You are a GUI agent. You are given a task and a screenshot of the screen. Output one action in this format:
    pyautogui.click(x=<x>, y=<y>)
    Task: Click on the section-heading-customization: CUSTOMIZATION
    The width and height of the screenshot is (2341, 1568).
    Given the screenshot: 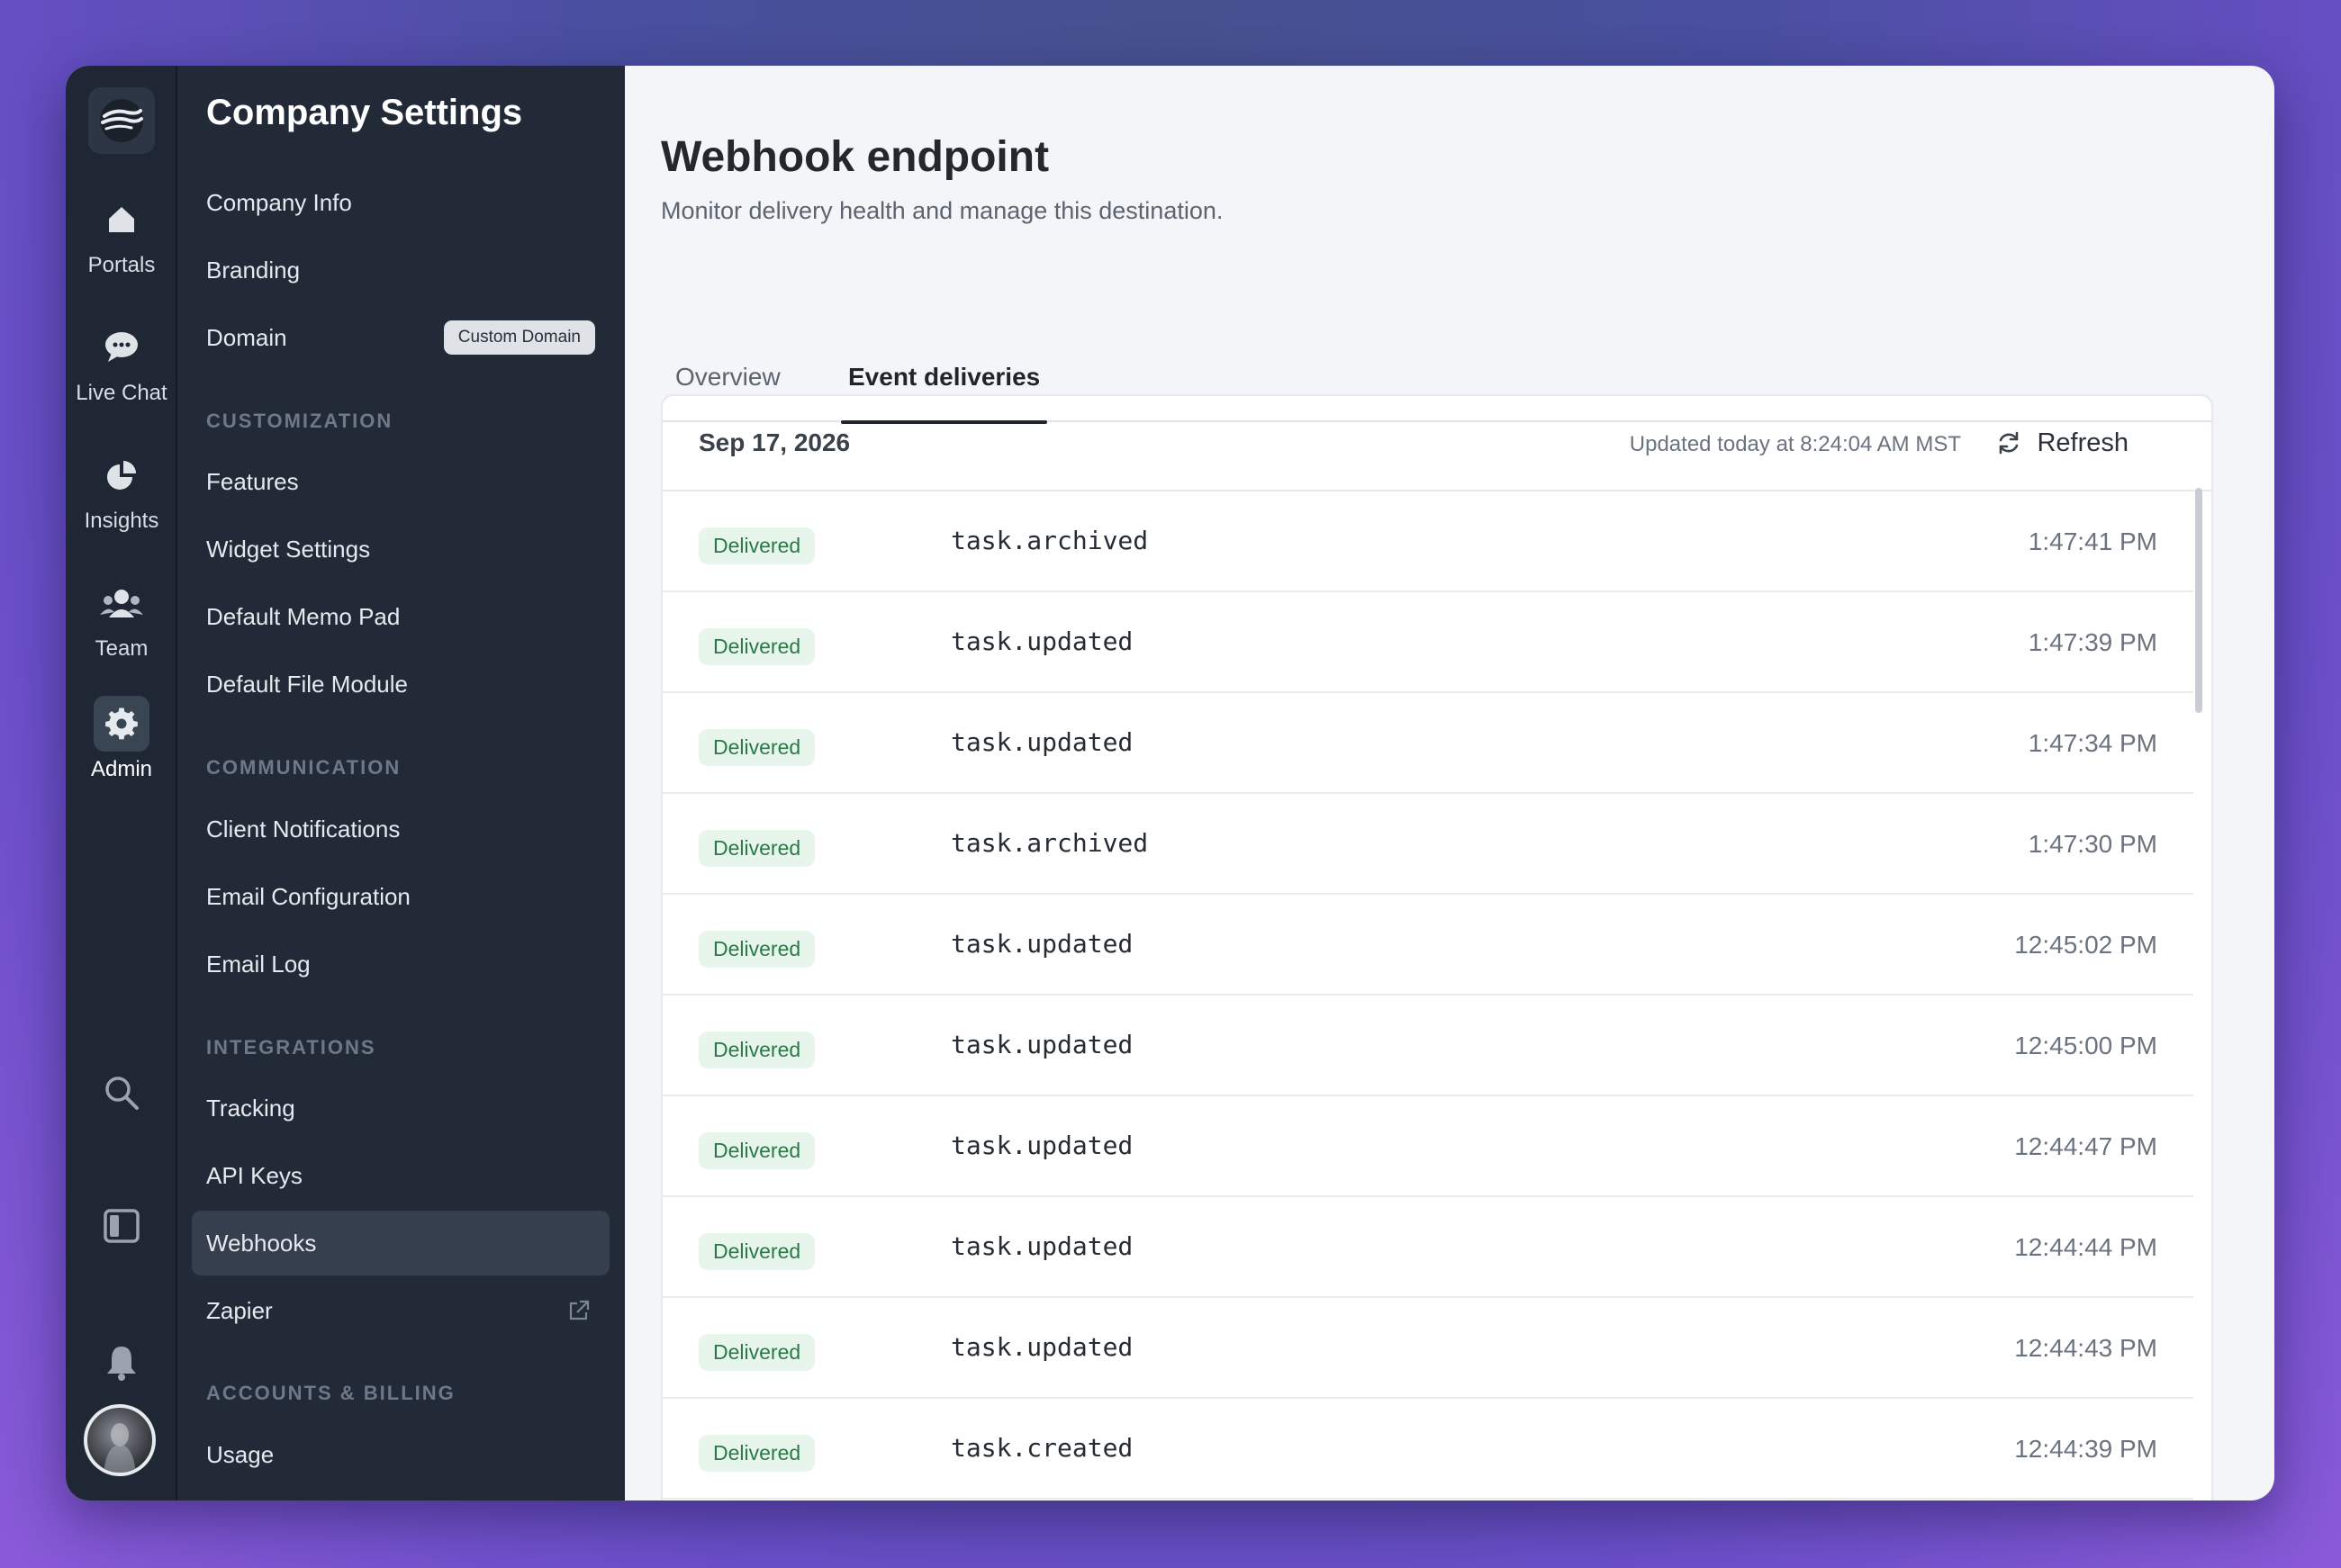 What is the action you would take?
    pyautogui.click(x=299, y=421)
    